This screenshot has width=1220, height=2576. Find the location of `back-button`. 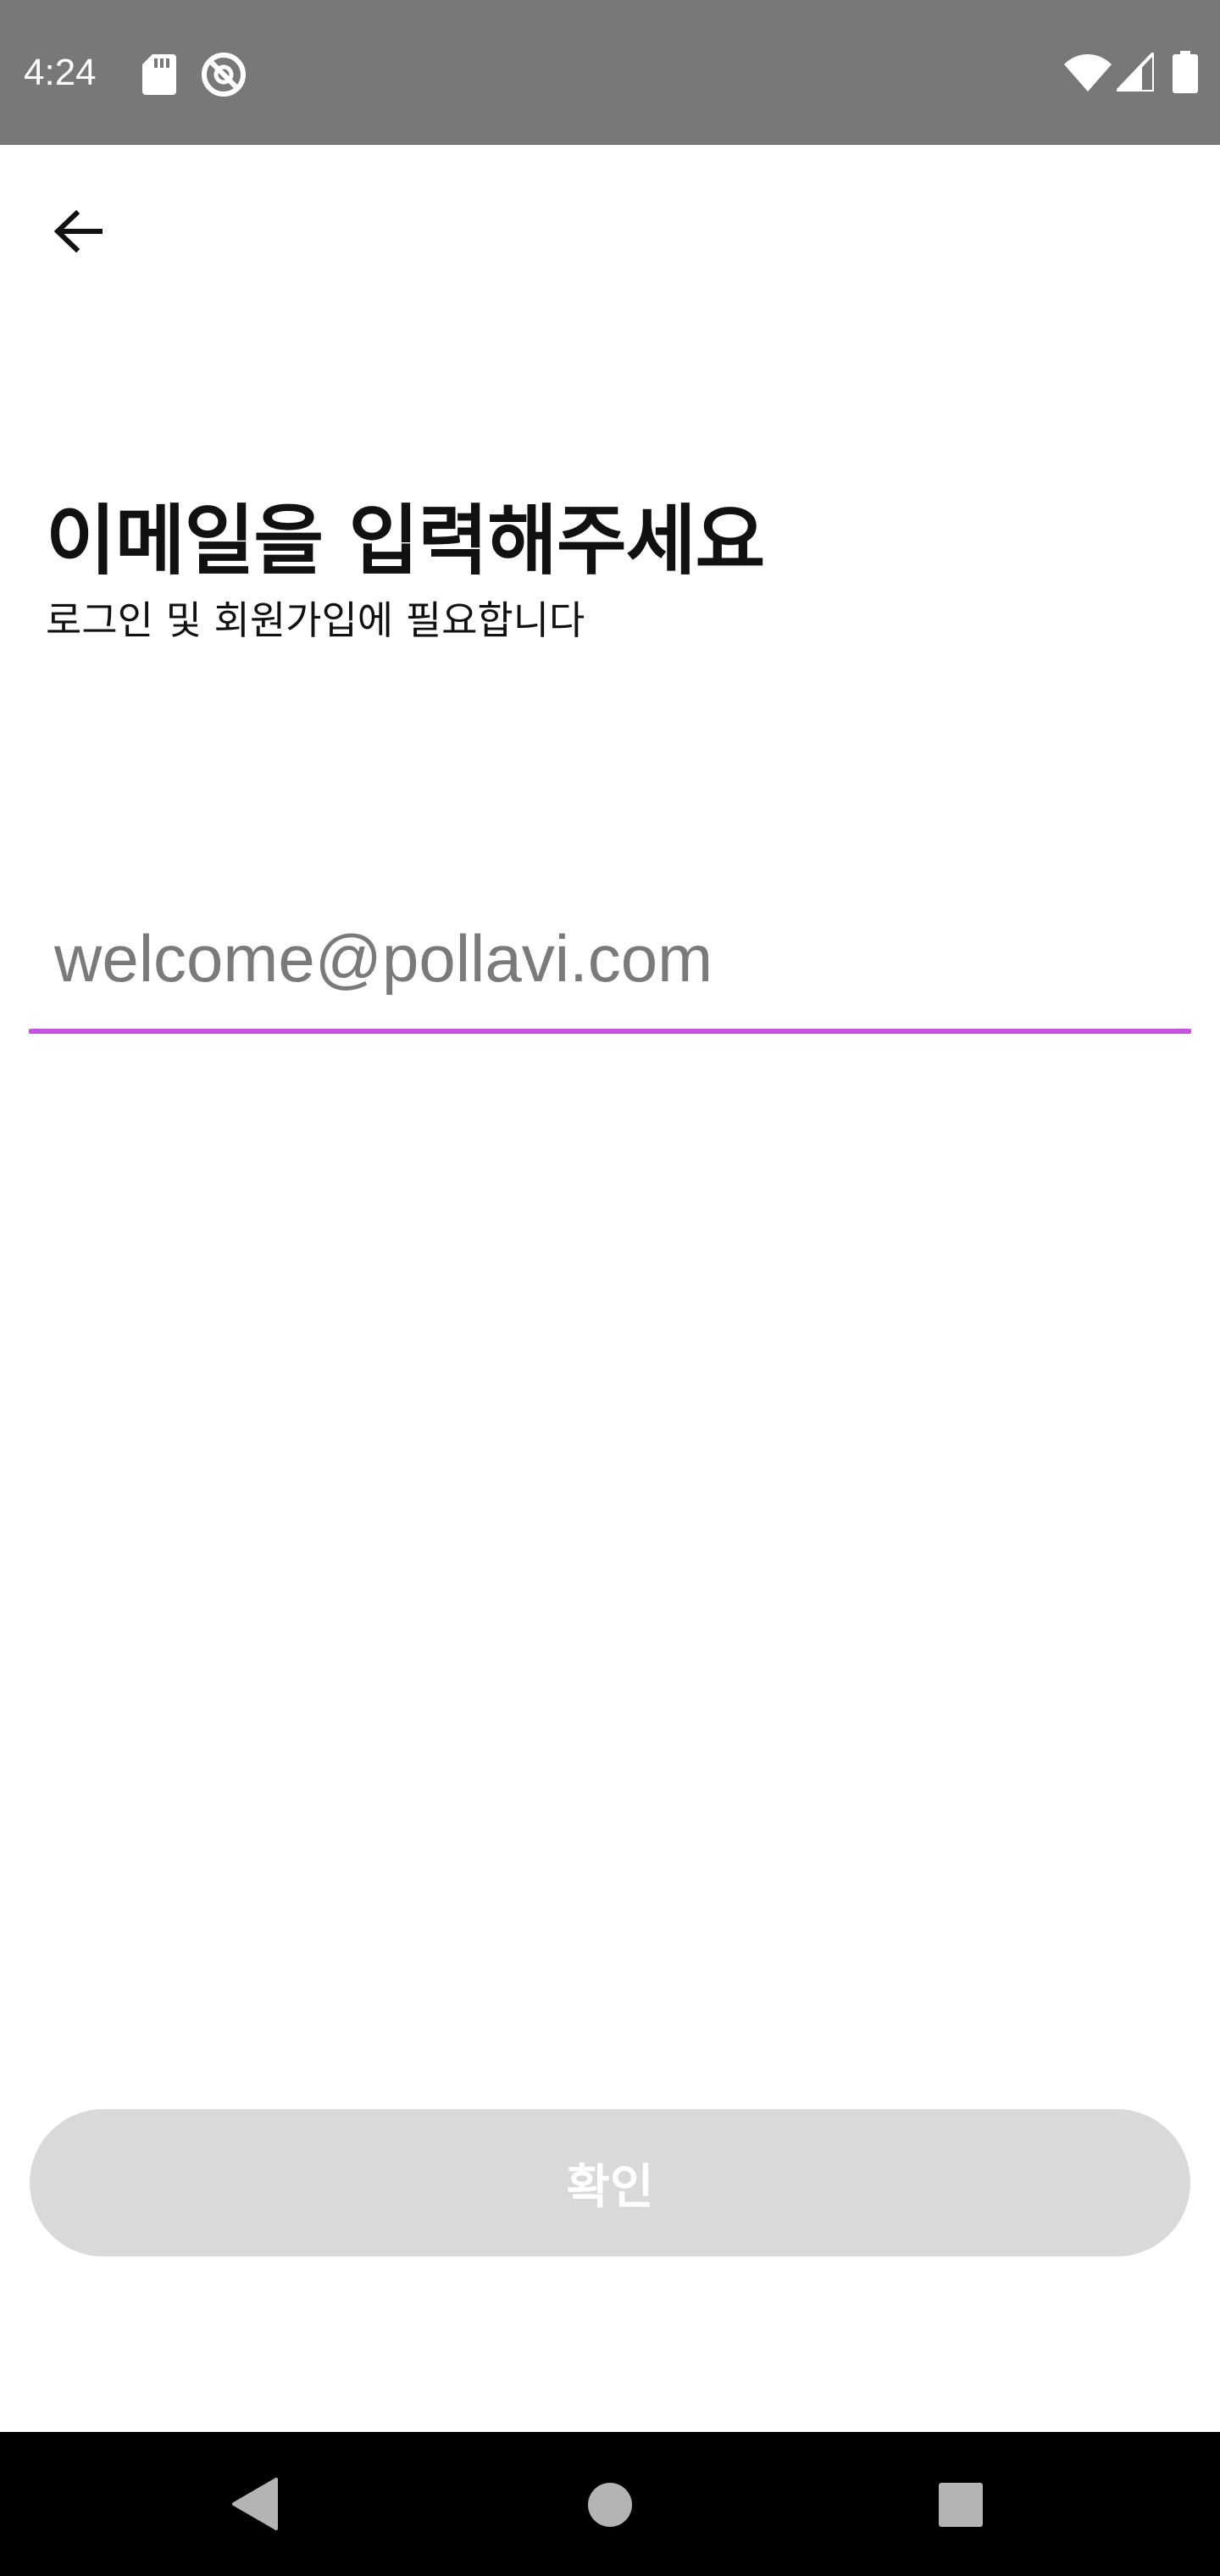

back-button is located at coordinates (78, 231).